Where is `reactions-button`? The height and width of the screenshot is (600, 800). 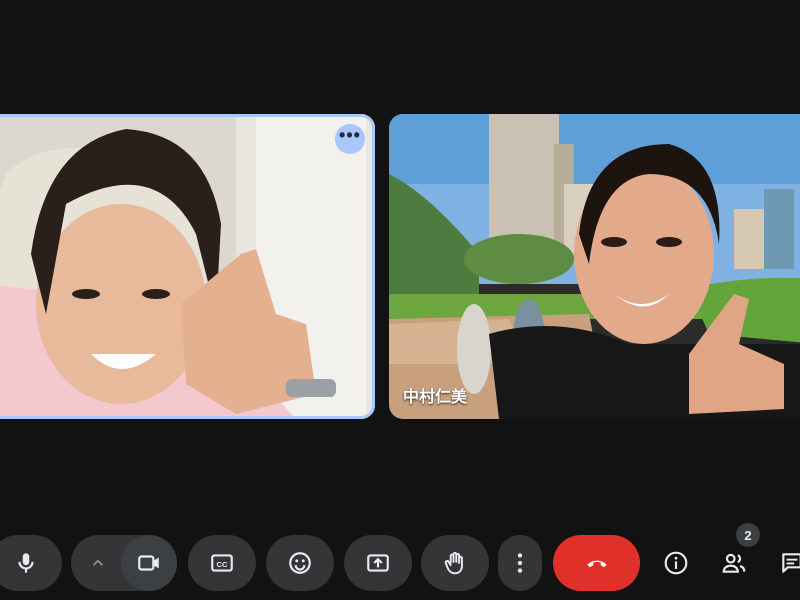
reactions-button is located at coordinates (300, 563).